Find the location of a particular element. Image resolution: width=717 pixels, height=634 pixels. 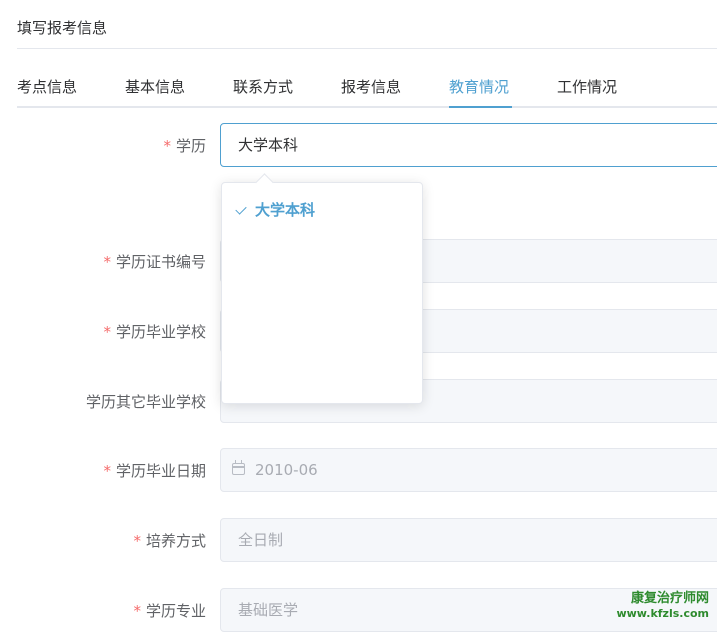

study-mode-label: * 培养方式 is located at coordinates (169, 541).